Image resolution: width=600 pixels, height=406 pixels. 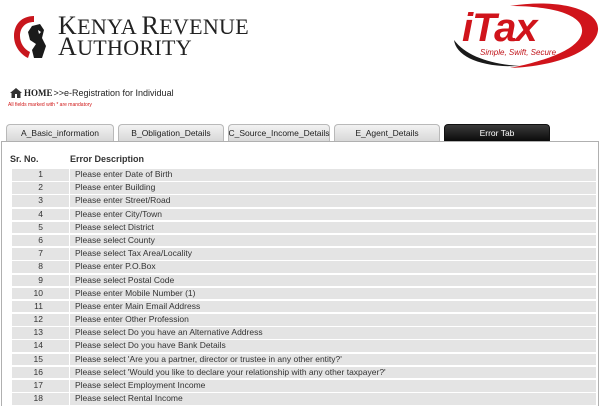 I want to click on itax-tagline: Simple, Swift, Secure, so click(x=518, y=52).